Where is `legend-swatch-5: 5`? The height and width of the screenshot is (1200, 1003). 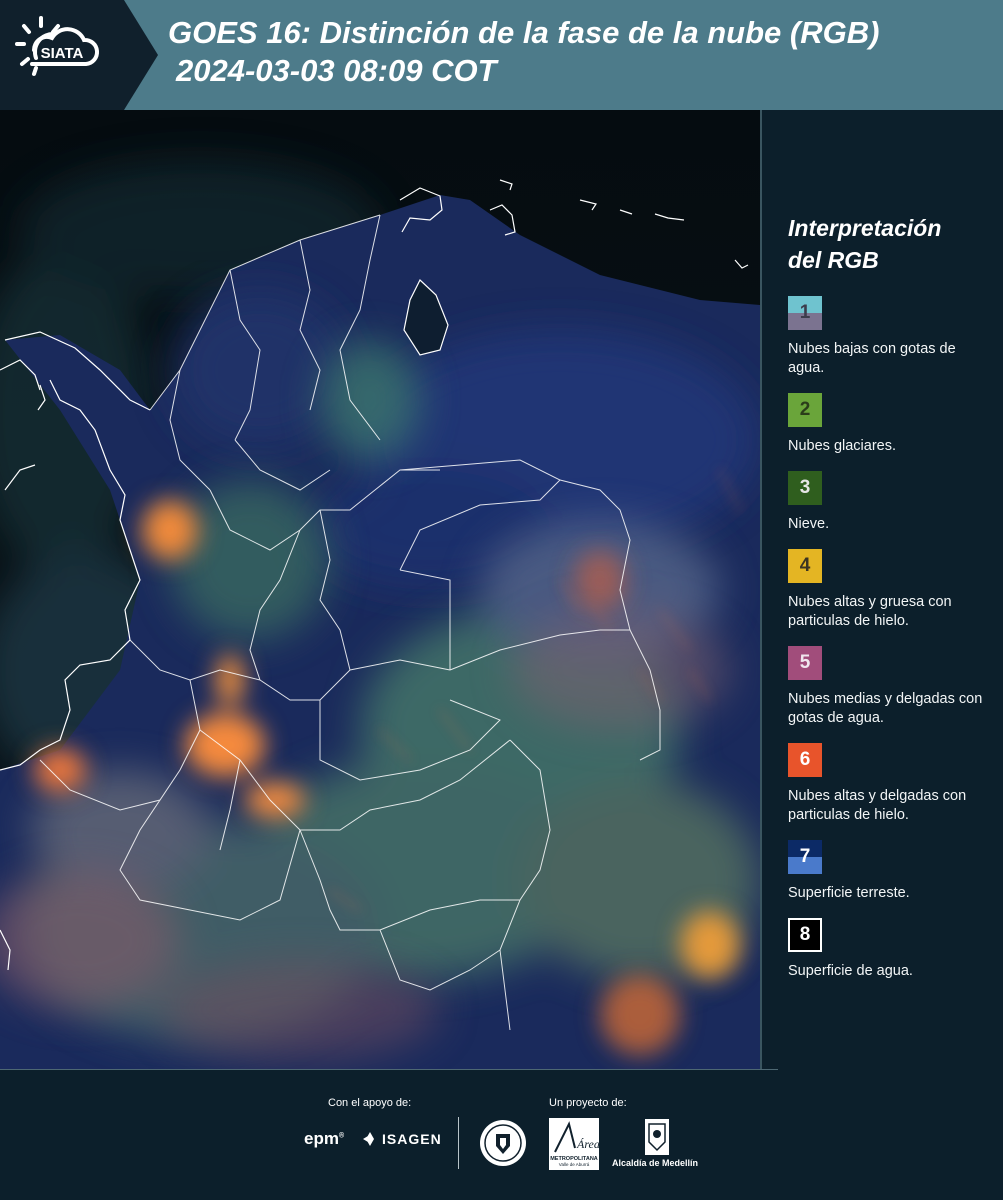 legend-swatch-5: 5 is located at coordinates (805, 663).